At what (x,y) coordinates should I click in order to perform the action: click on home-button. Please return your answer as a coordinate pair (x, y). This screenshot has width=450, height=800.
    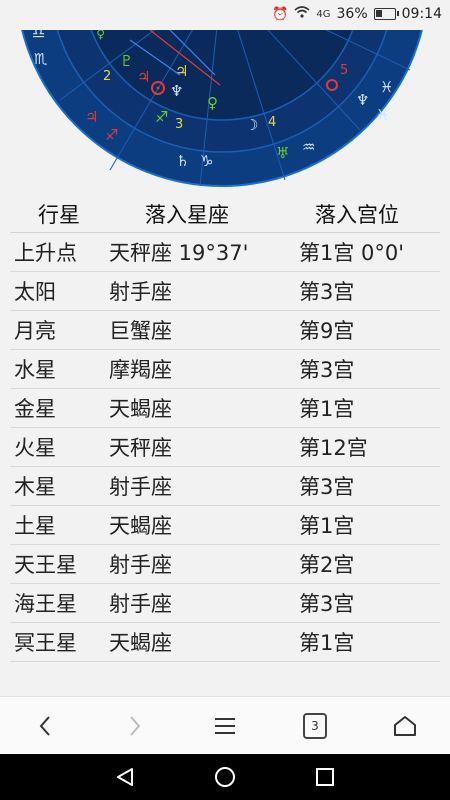
    Looking at the image, I should click on (405, 726).